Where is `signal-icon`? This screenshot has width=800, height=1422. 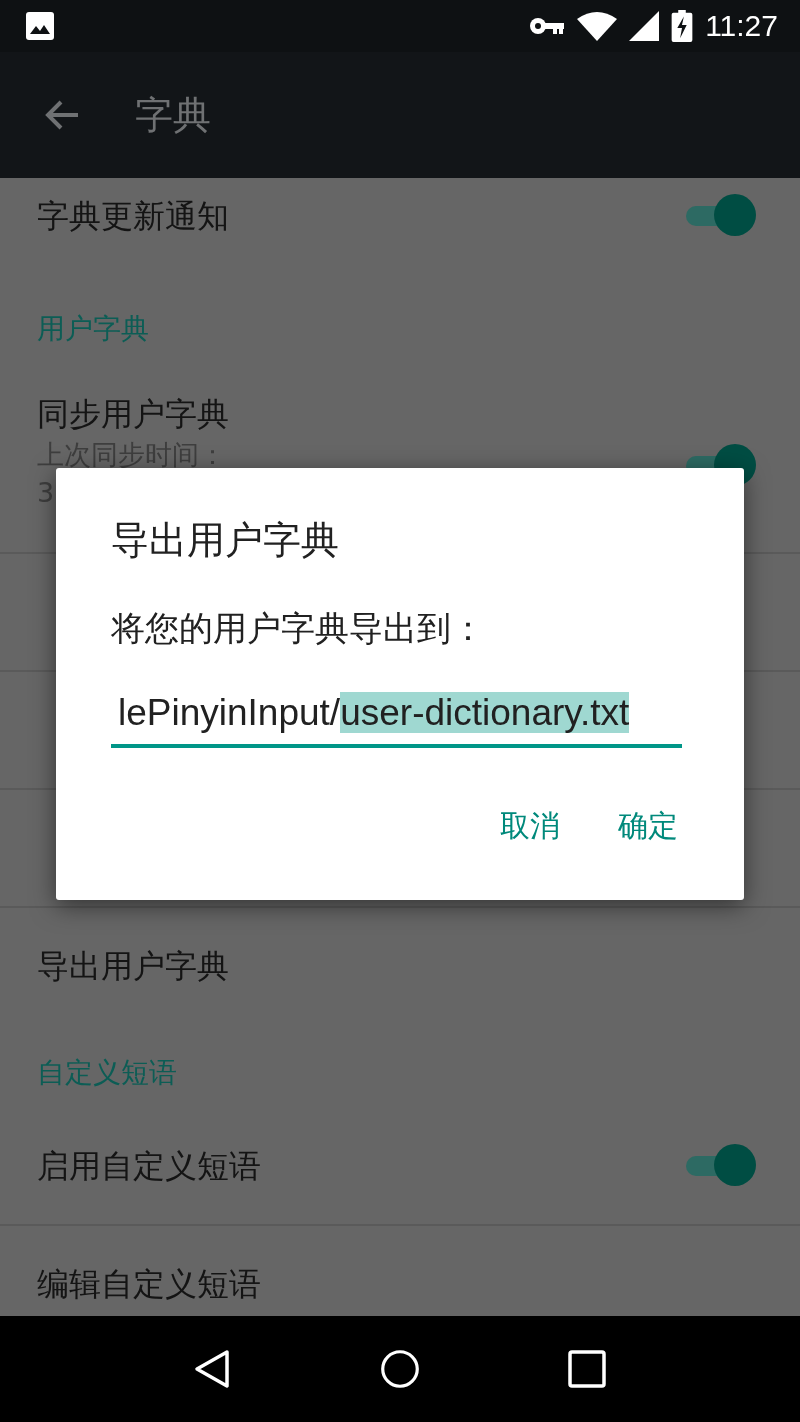 signal-icon is located at coordinates (644, 26).